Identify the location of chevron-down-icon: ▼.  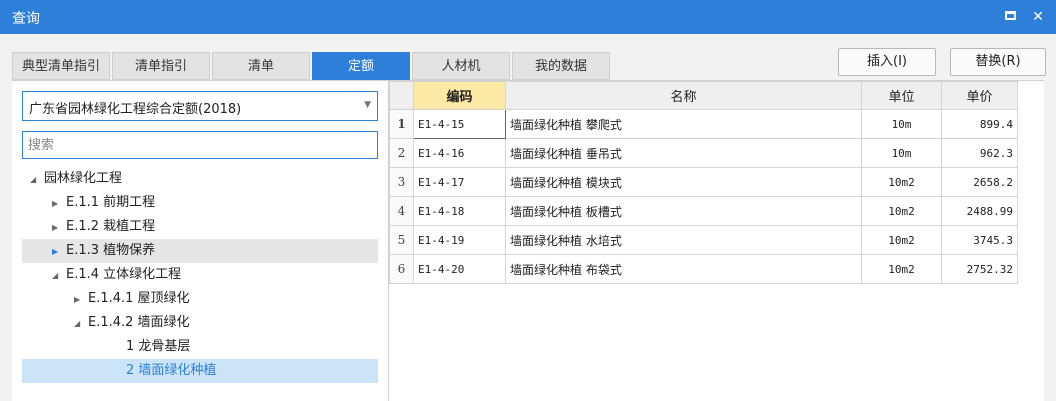
(367, 105).